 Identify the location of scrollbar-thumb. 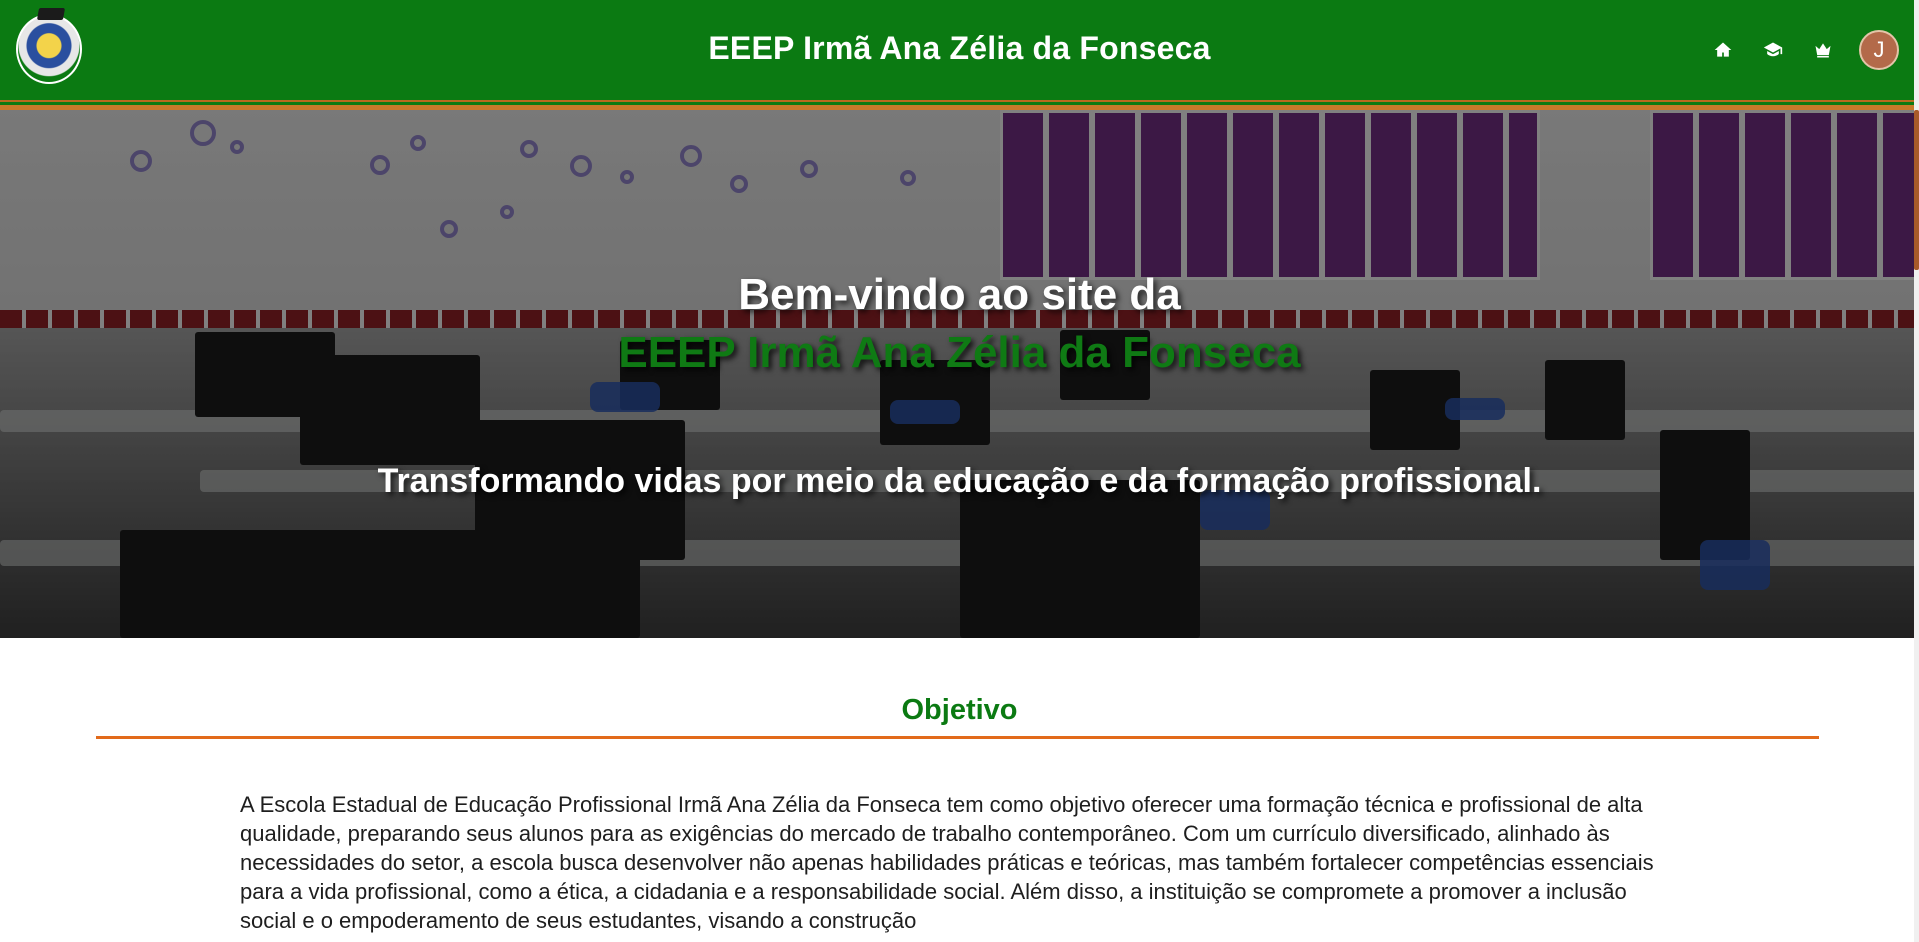
(1916, 190).